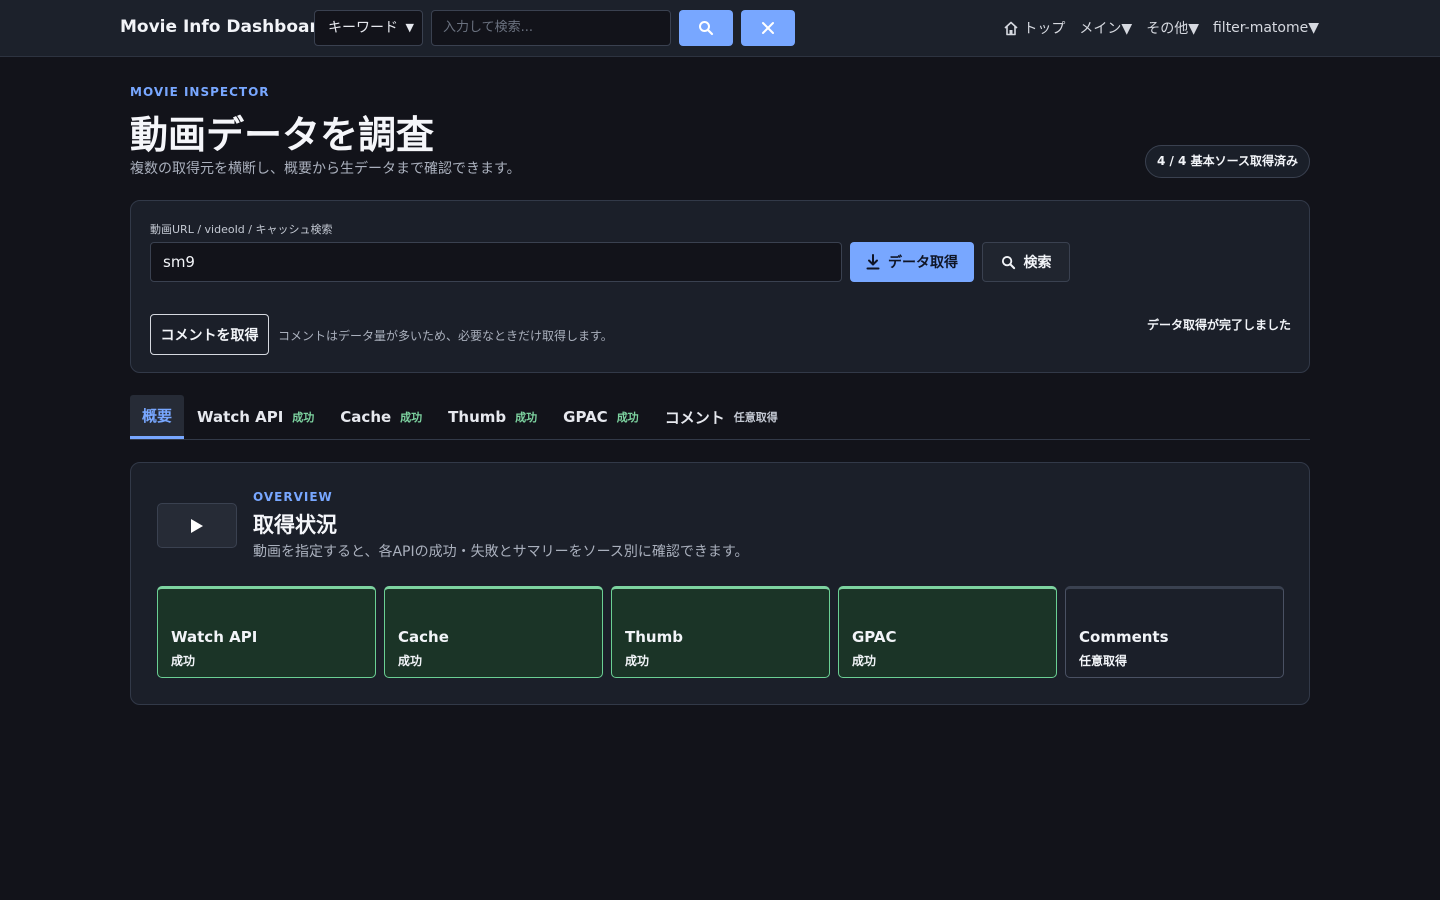 The image size is (1440, 900). I want to click on source-card-comments: Comments 任意取得, so click(1174, 632).